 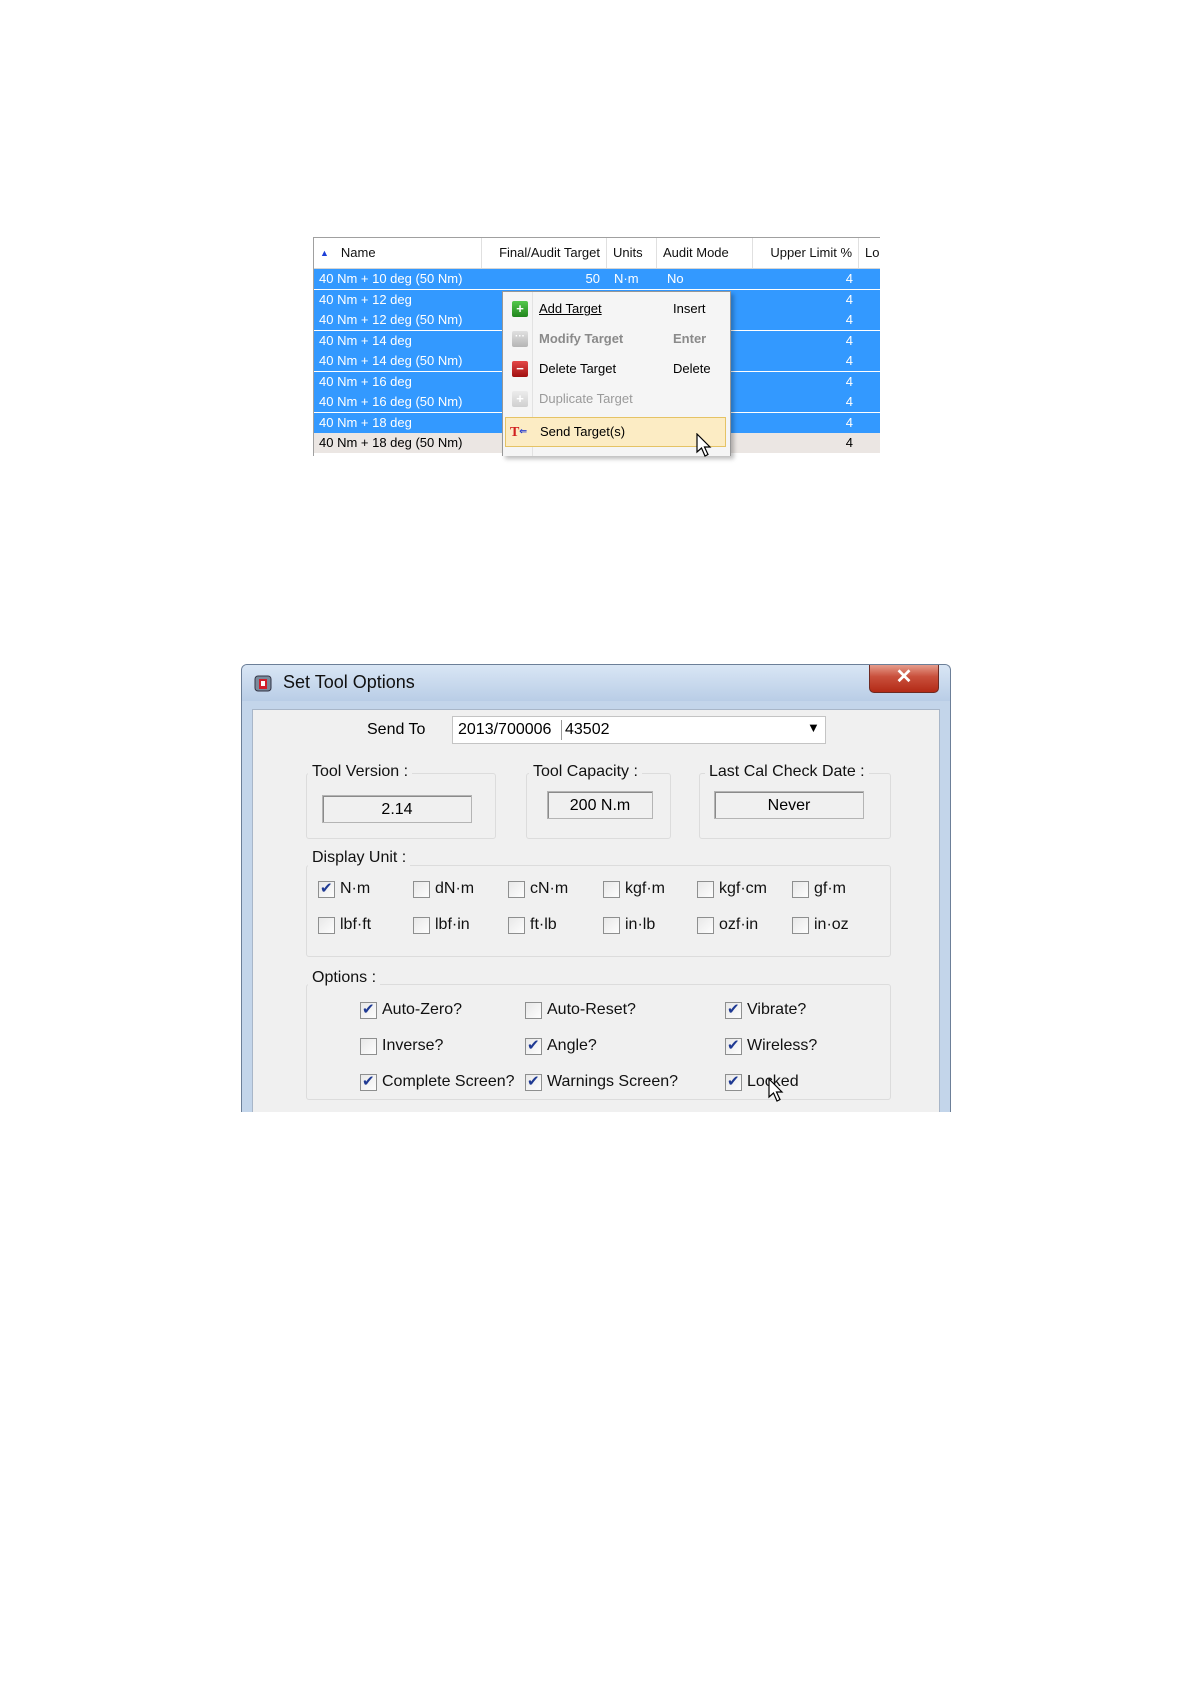 What do you see at coordinates (391, 442) in the screenshot?
I see `cell-name: 40 Nm + 18 deg (50 Nm)` at bounding box center [391, 442].